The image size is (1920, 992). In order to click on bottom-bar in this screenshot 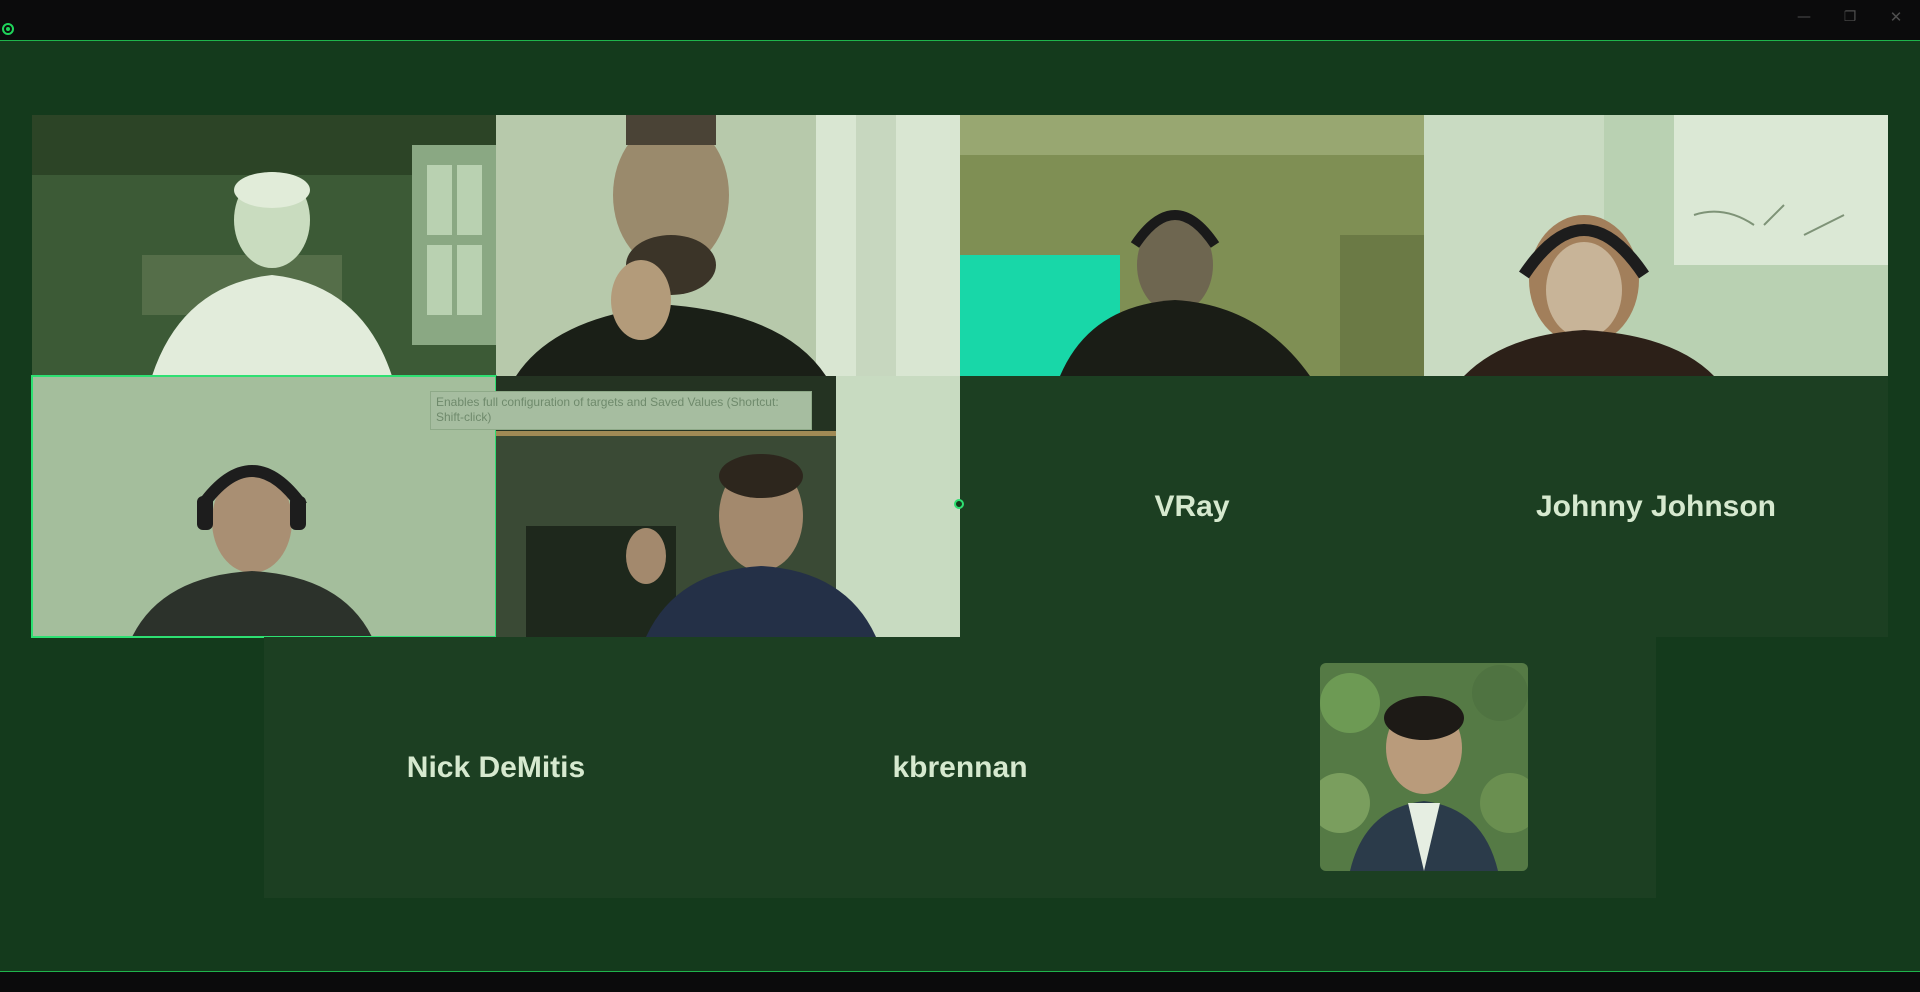, I will do `click(960, 982)`.